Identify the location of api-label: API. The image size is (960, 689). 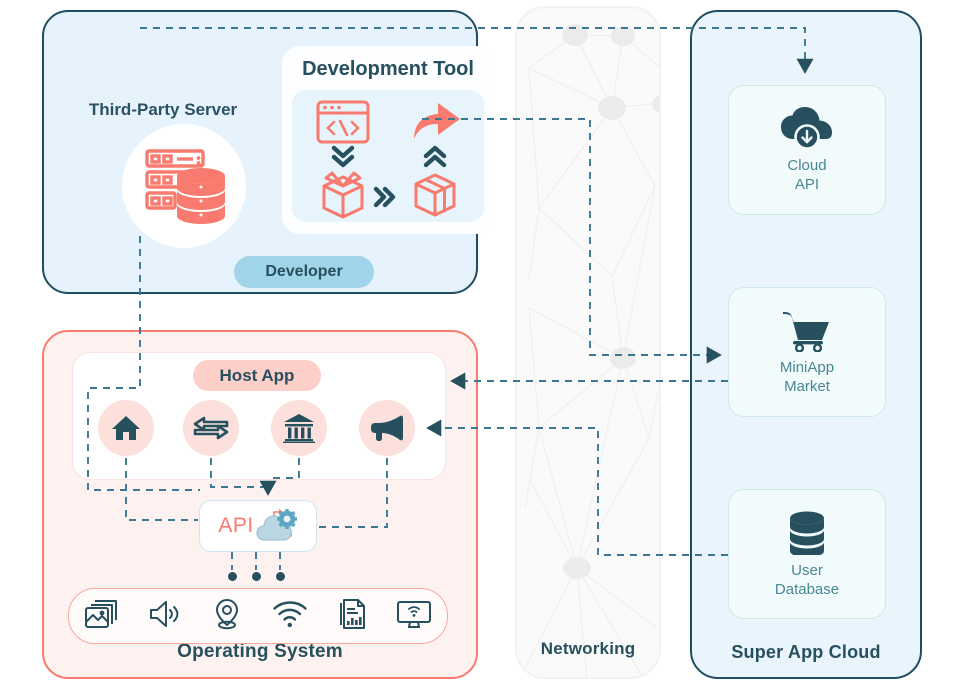
(236, 525).